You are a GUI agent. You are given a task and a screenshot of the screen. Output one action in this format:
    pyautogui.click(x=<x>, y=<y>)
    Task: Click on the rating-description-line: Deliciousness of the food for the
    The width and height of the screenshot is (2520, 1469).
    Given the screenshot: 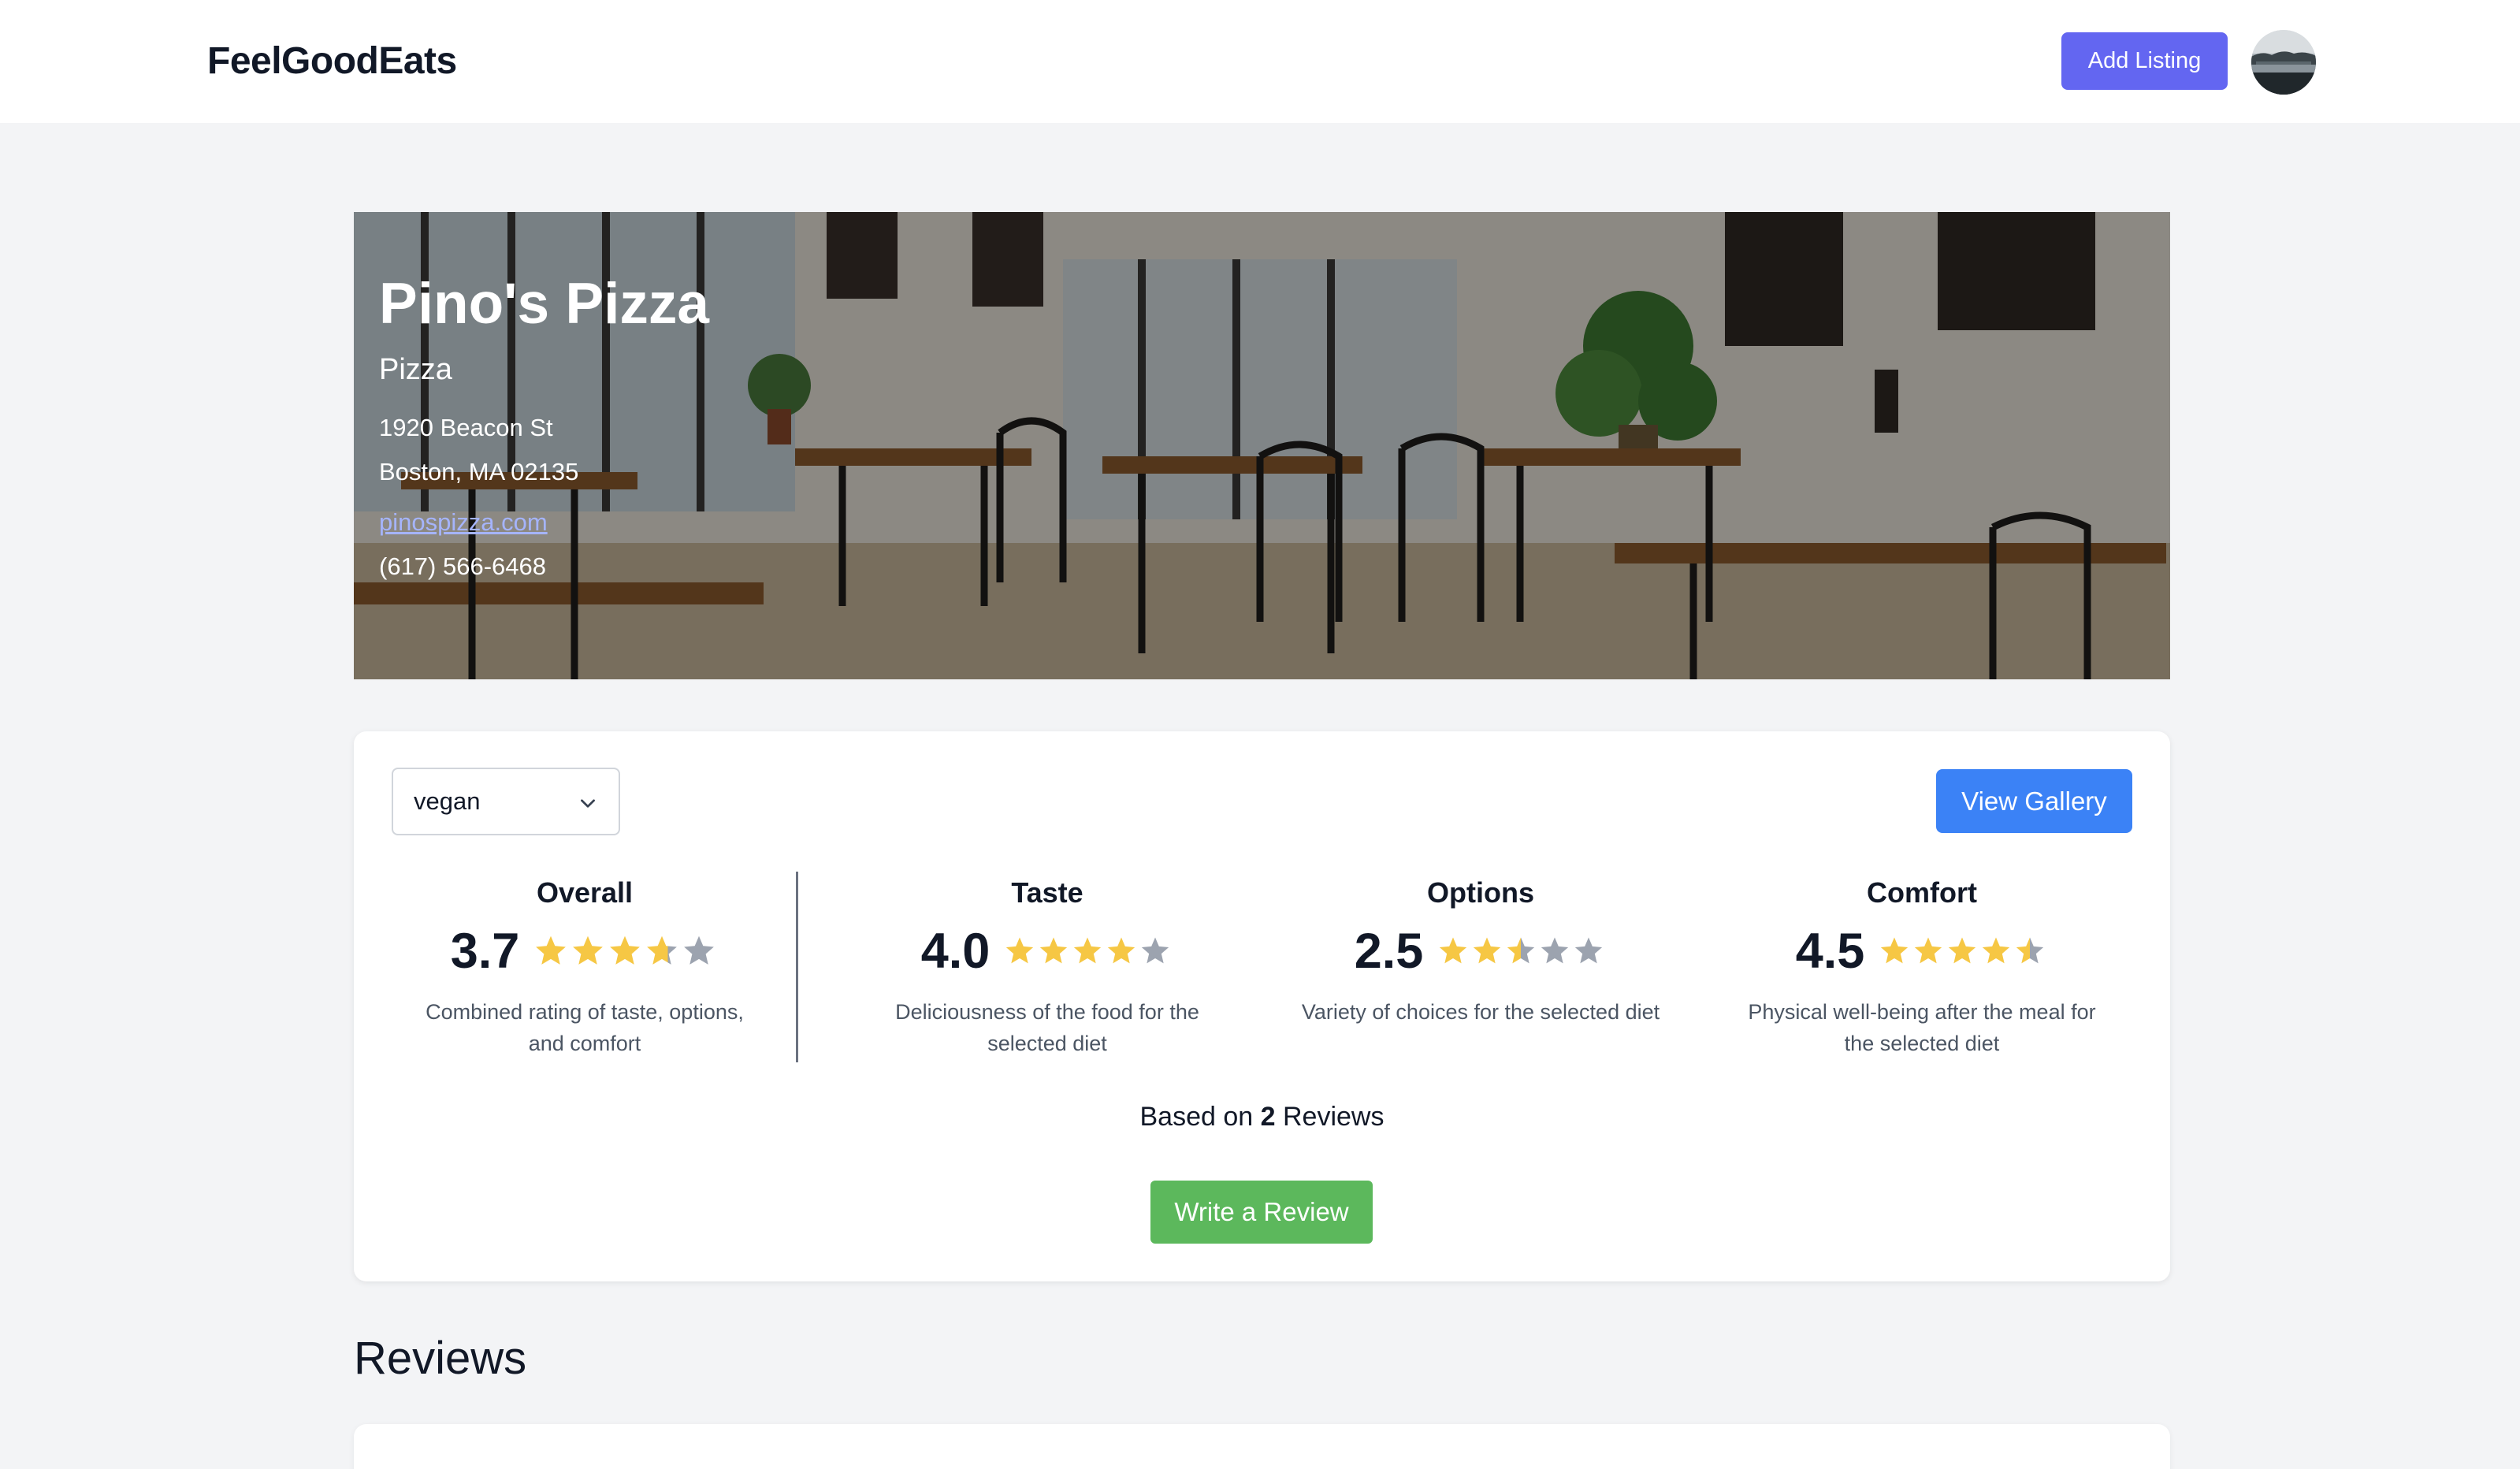 What is the action you would take?
    pyautogui.click(x=1047, y=1012)
    